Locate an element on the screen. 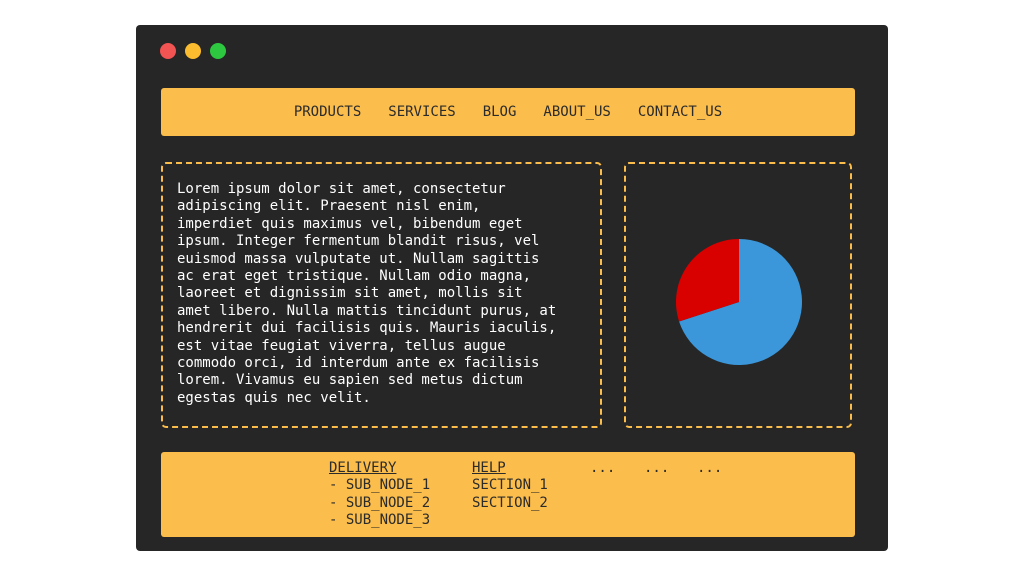 The image size is (1024, 576). maximize-dot-icon is located at coordinates (218, 51).